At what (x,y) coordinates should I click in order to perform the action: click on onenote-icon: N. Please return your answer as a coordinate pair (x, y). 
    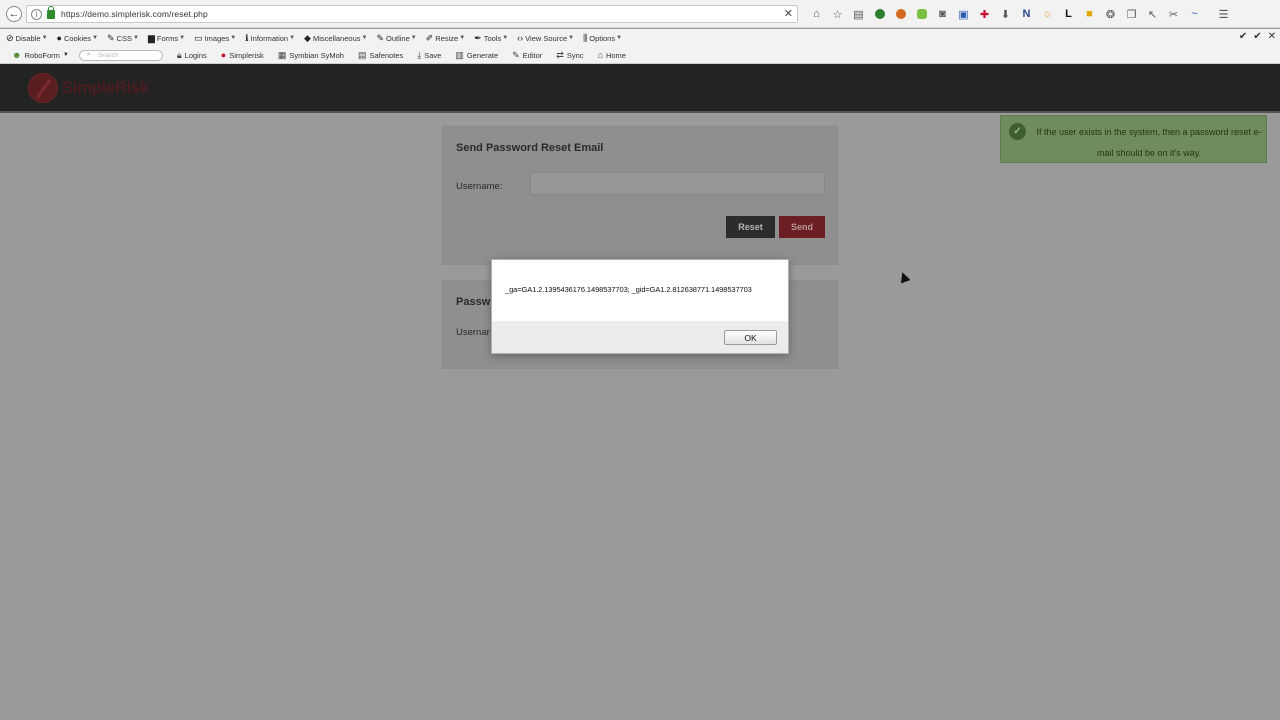
    Looking at the image, I should click on (1026, 14).